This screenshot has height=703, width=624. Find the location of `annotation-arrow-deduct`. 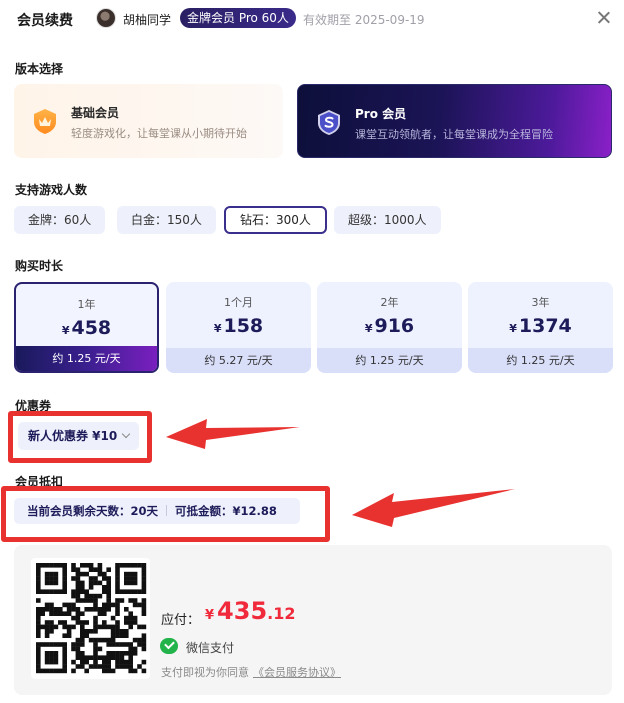

annotation-arrow-deduct is located at coordinates (433, 508).